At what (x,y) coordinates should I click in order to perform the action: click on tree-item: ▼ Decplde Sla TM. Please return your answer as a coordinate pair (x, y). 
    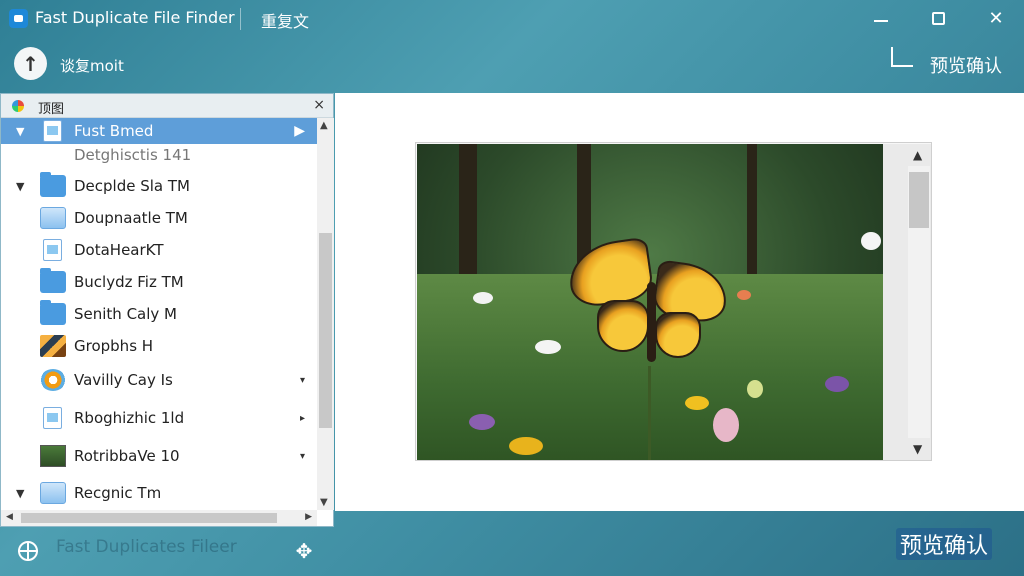
    Looking at the image, I should click on (159, 185).